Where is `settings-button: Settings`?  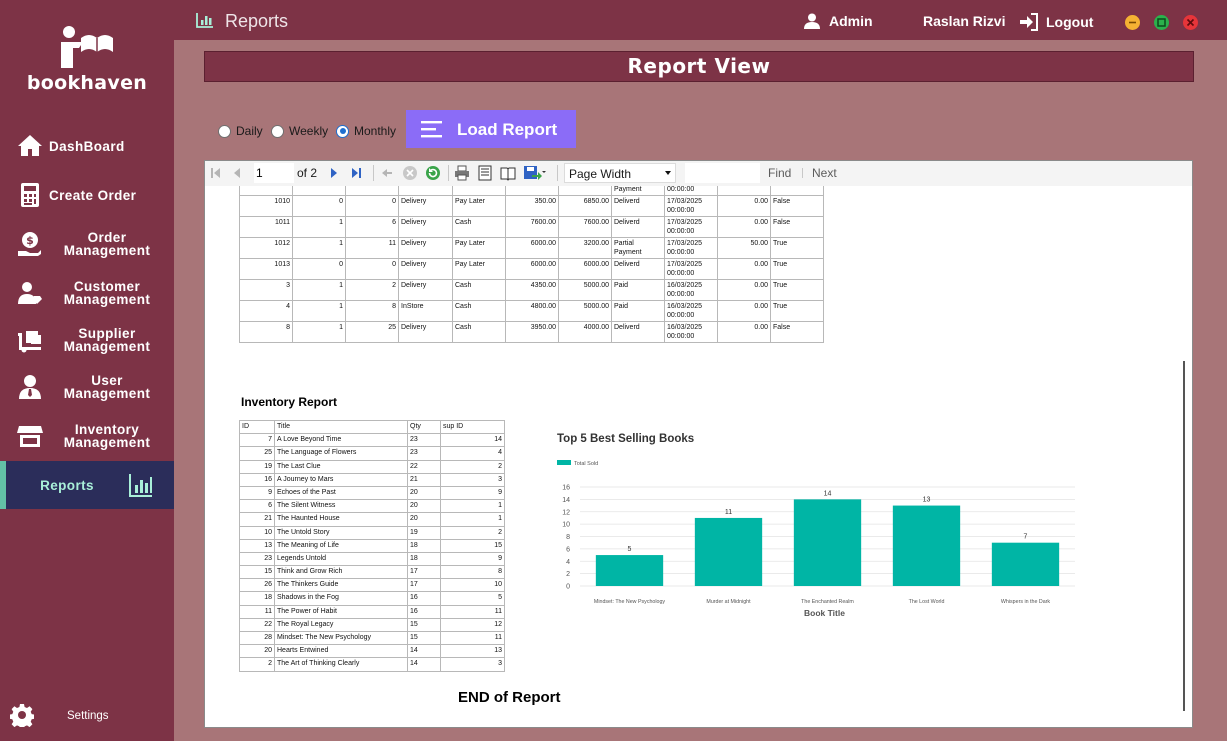
settings-button: Settings is located at coordinates (87, 715).